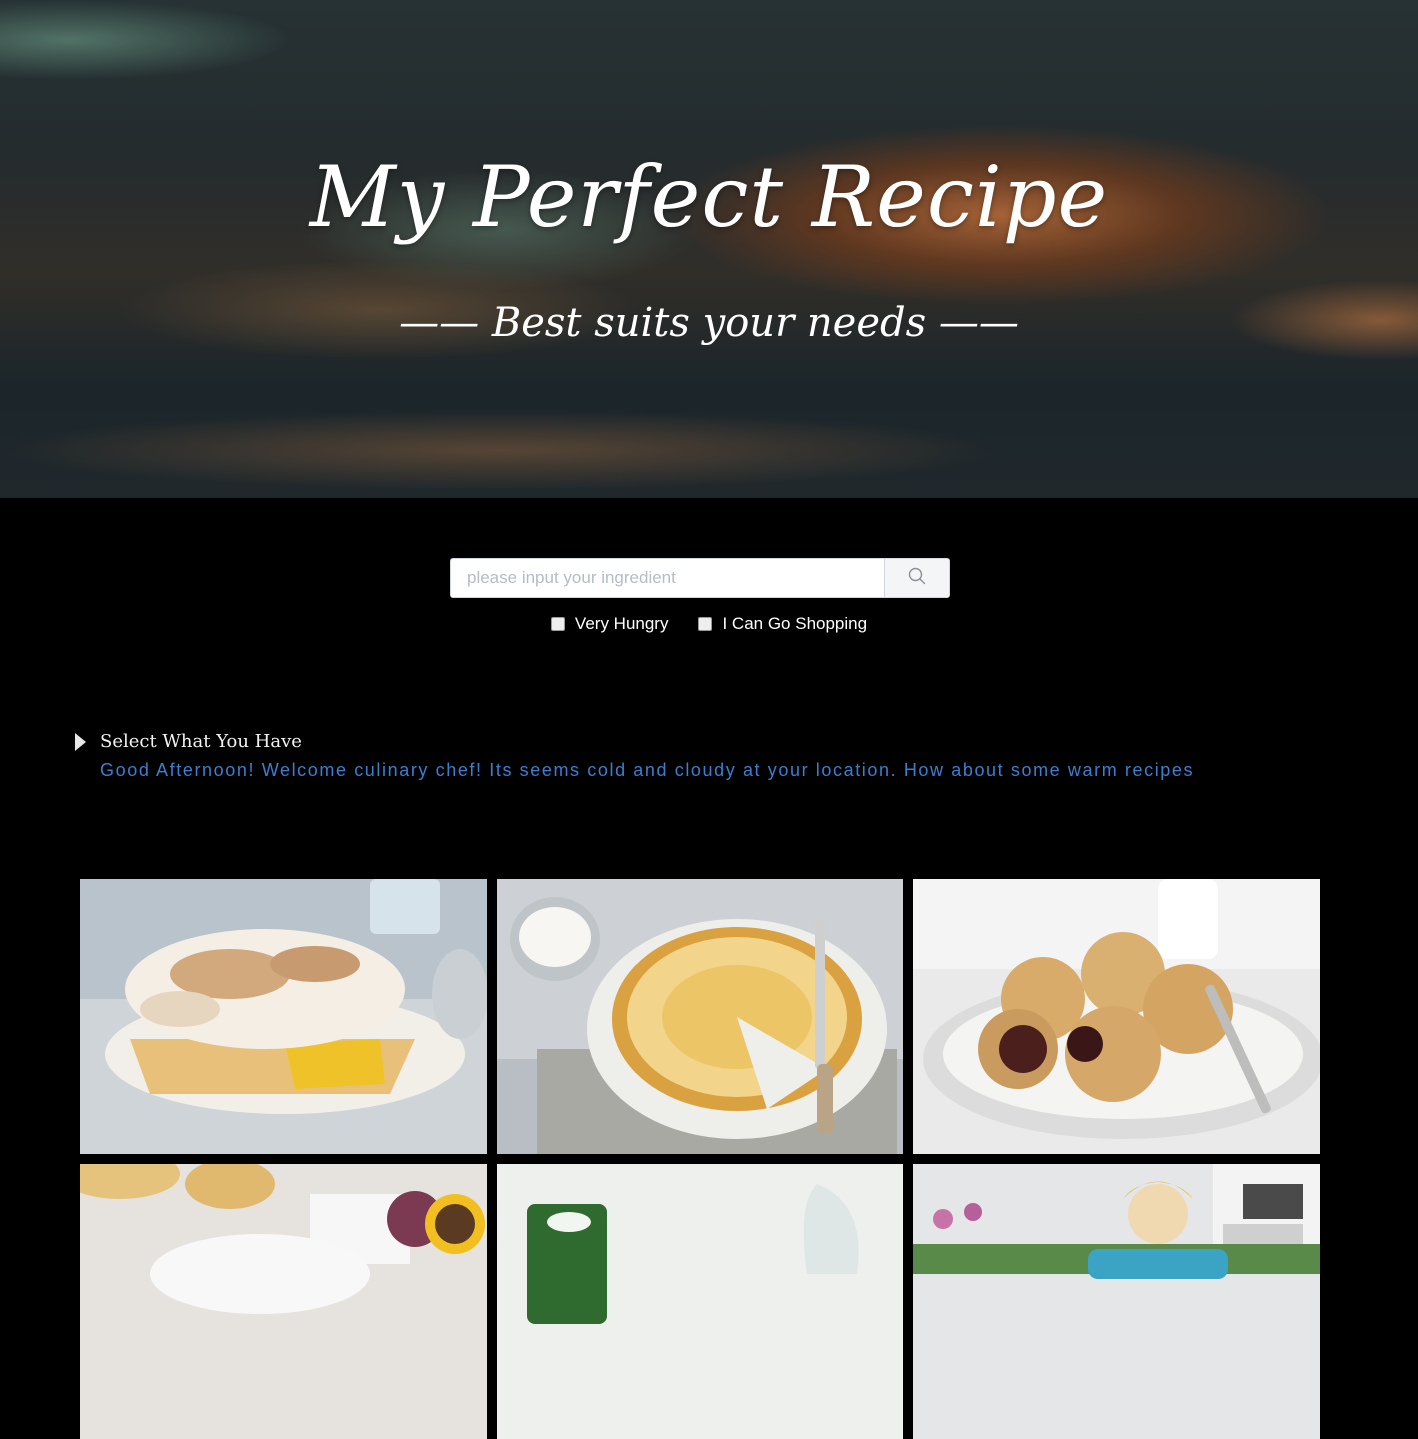 This screenshot has width=1418, height=1439. What do you see at coordinates (709, 197) in the screenshot?
I see `site-title: My Perfect Recipe` at bounding box center [709, 197].